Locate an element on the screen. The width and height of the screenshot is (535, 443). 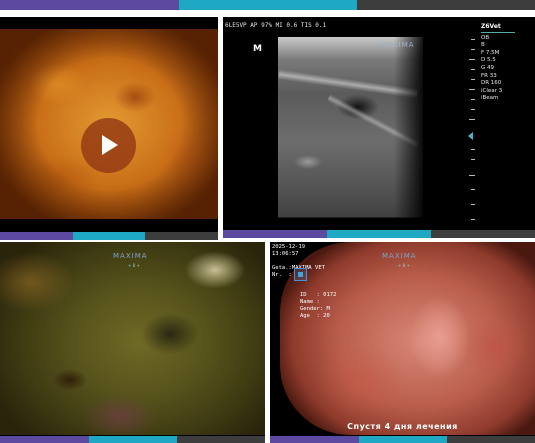
ultrasound-depth-scale is located at coordinates (468, 131).